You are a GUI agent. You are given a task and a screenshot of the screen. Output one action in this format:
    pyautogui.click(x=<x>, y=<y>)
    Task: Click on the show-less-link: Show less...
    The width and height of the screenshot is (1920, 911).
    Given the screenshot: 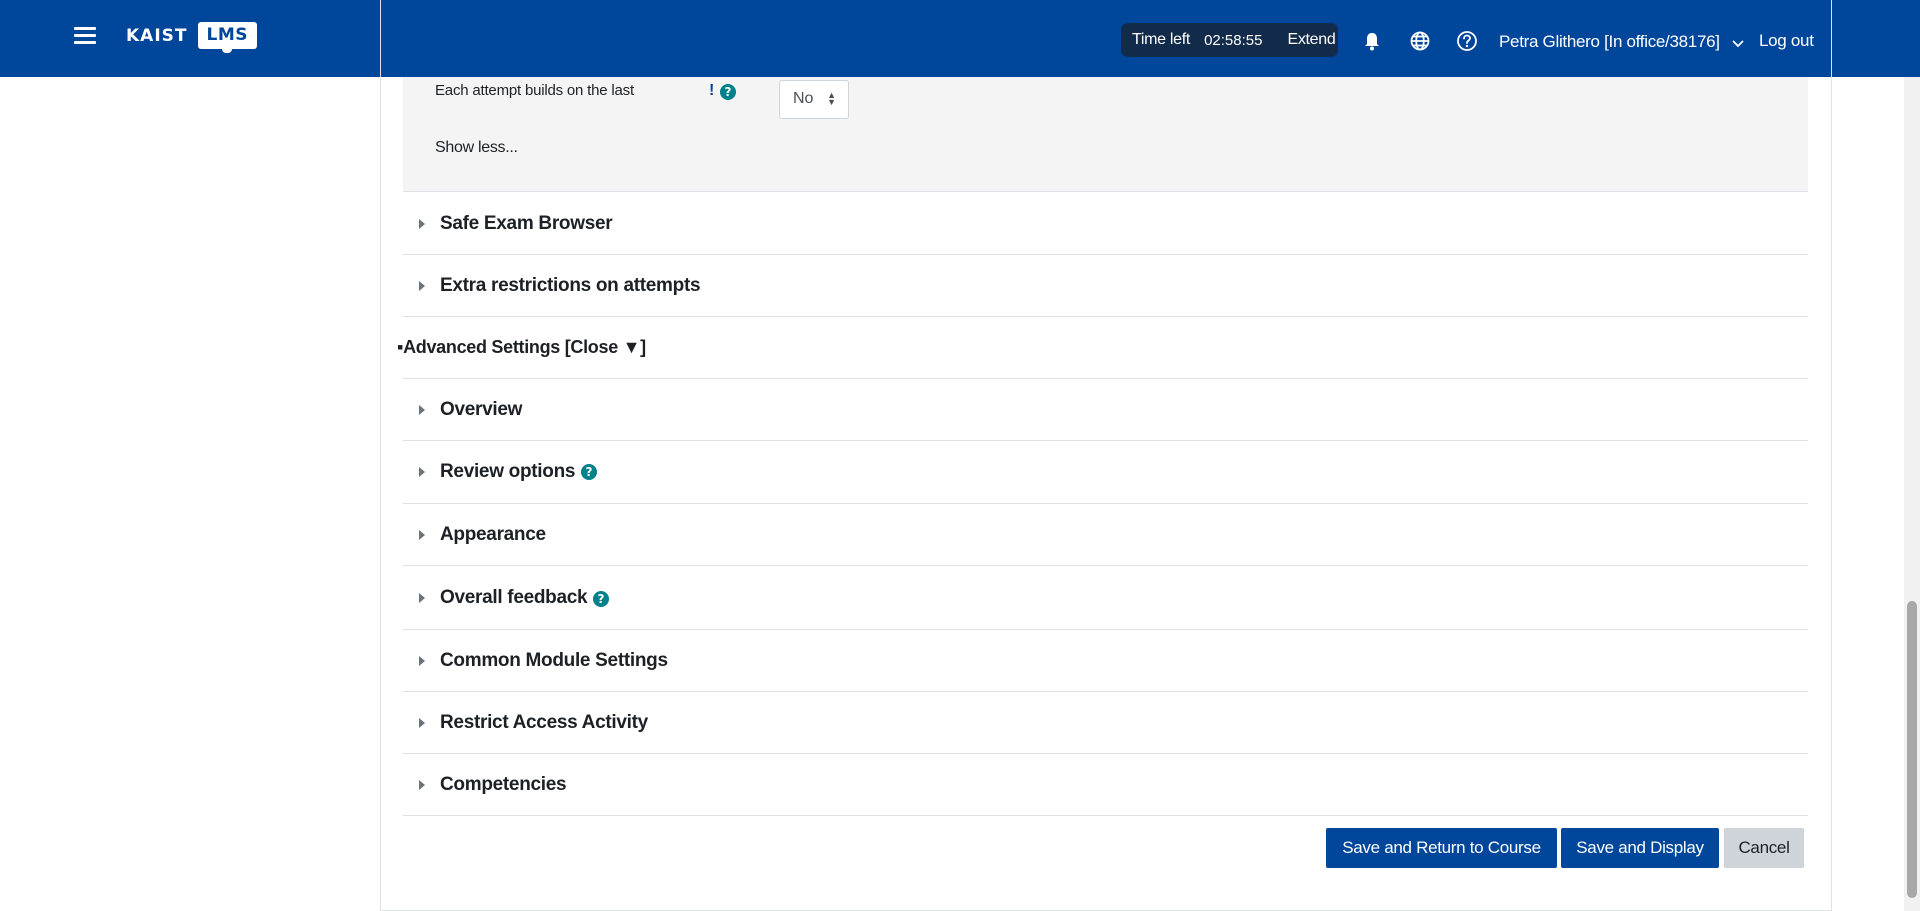 What is the action you would take?
    pyautogui.click(x=476, y=148)
    